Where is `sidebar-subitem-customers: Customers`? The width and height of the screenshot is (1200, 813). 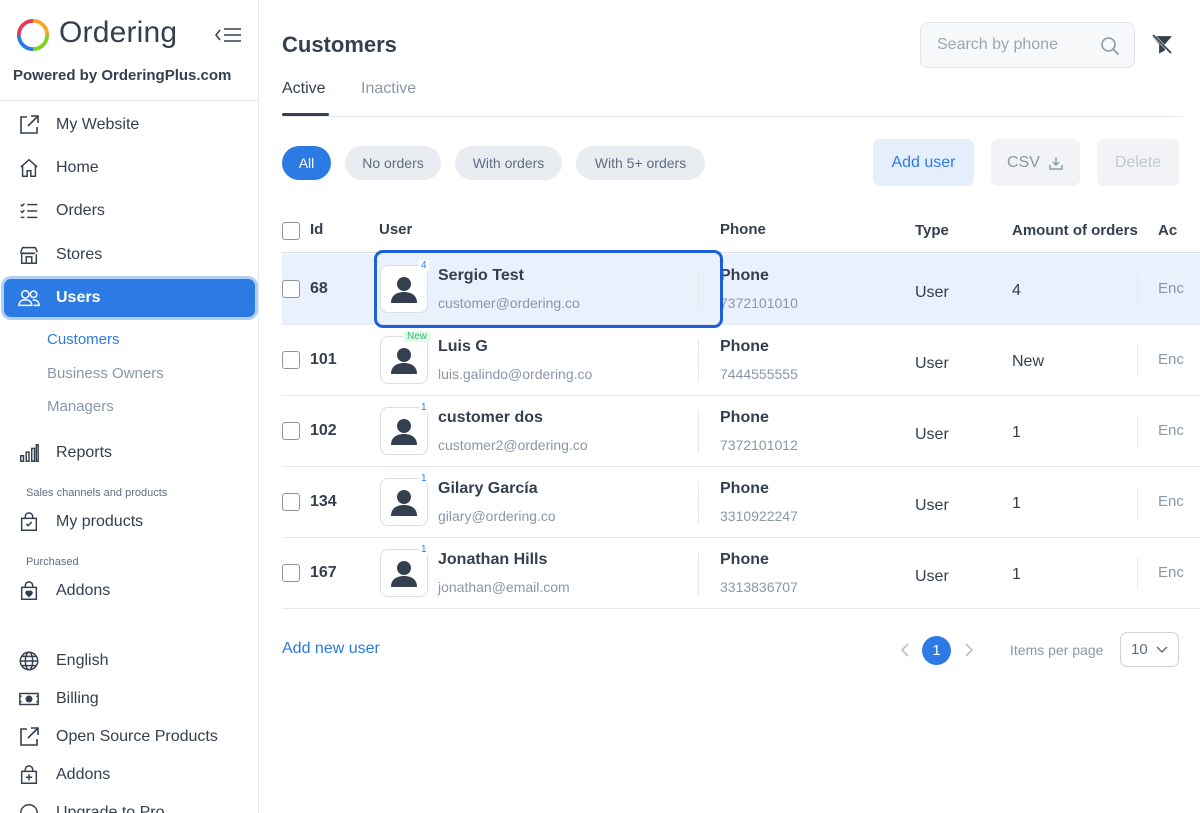
sidebar-subitem-customers: Customers is located at coordinates (83, 339).